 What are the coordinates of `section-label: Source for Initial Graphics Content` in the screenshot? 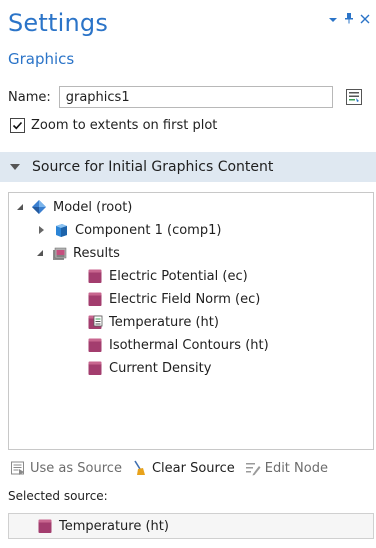 It's located at (153, 167).